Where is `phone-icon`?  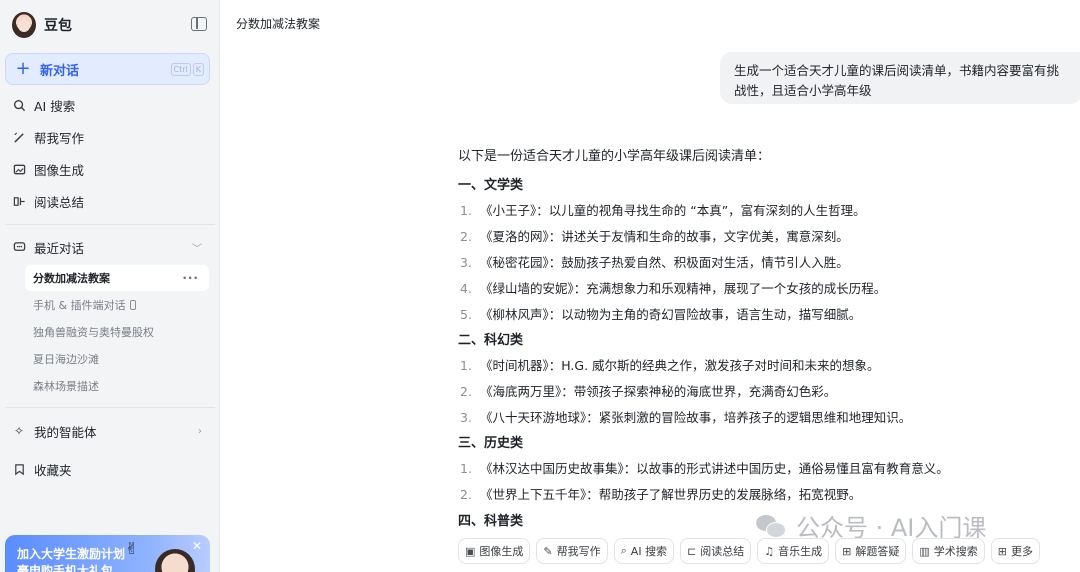
phone-icon is located at coordinates (132, 305).